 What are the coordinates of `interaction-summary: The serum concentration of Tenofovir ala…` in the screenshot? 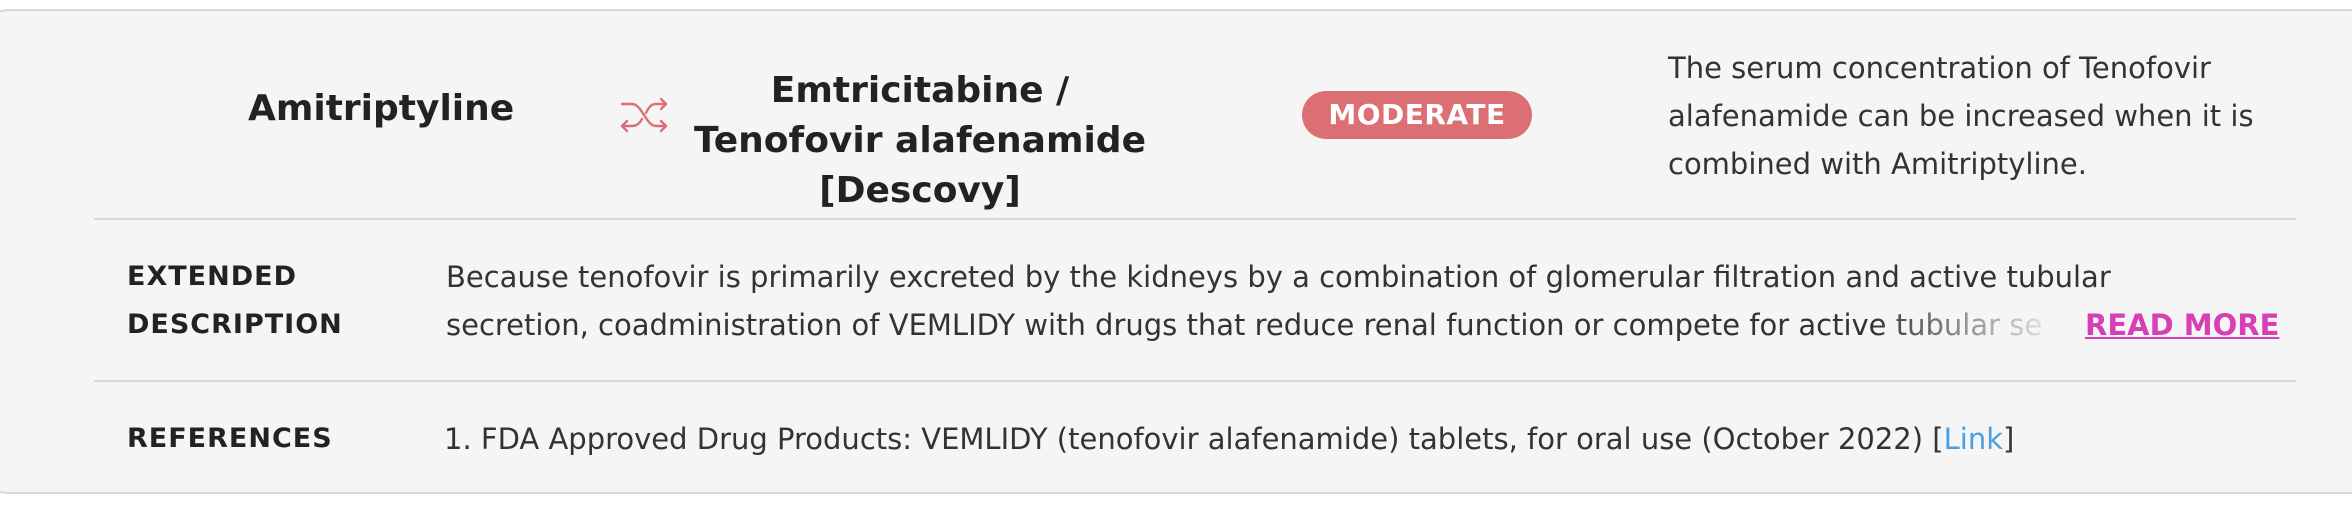 It's located at (1961, 116).